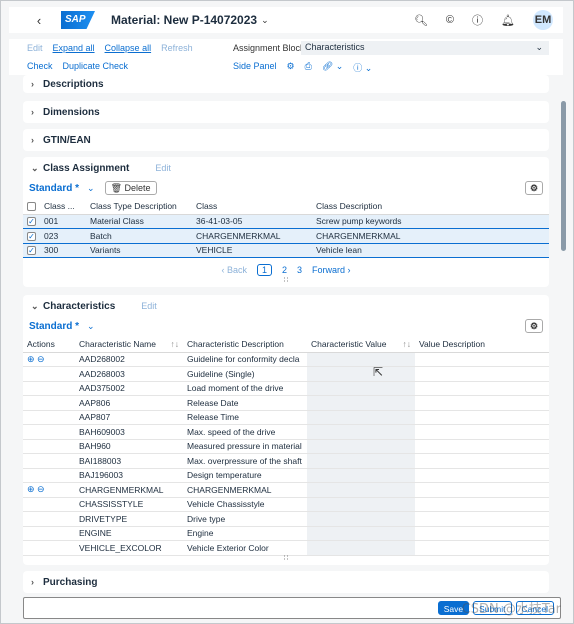  What do you see at coordinates (286, 112) in the screenshot?
I see `dimensions-section: › Dimensions` at bounding box center [286, 112].